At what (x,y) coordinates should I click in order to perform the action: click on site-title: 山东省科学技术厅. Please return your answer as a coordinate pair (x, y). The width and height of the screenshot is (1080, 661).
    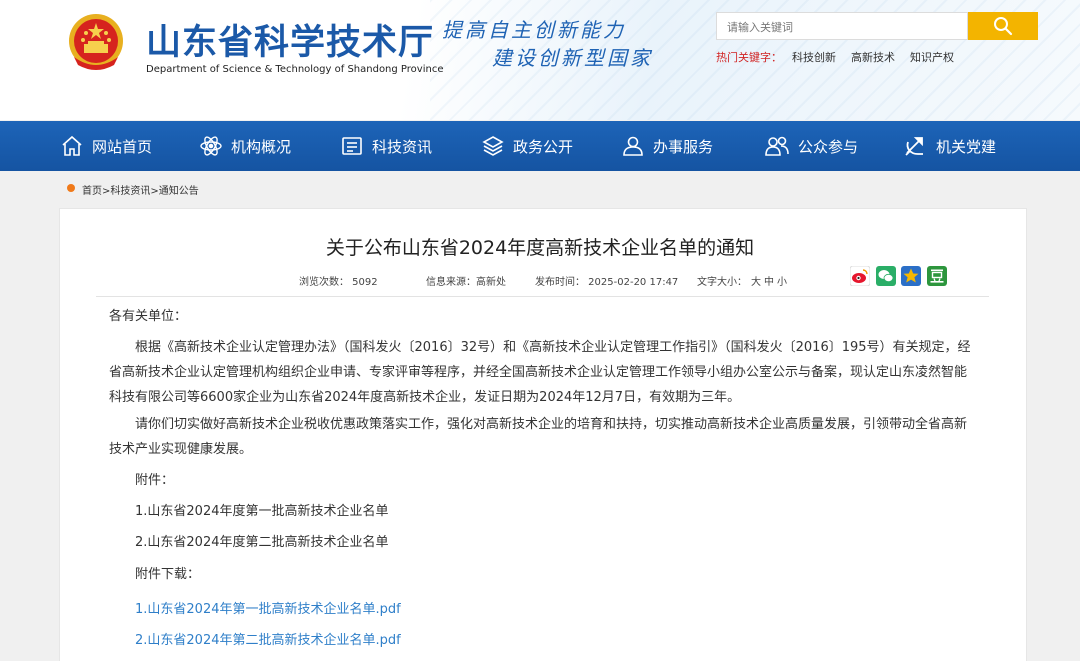
    Looking at the image, I should click on (290, 43).